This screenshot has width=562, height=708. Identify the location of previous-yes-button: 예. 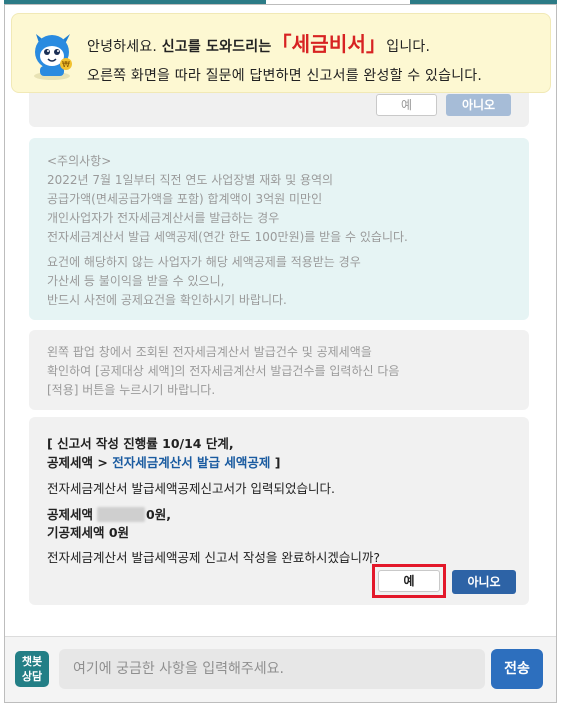
(406, 105).